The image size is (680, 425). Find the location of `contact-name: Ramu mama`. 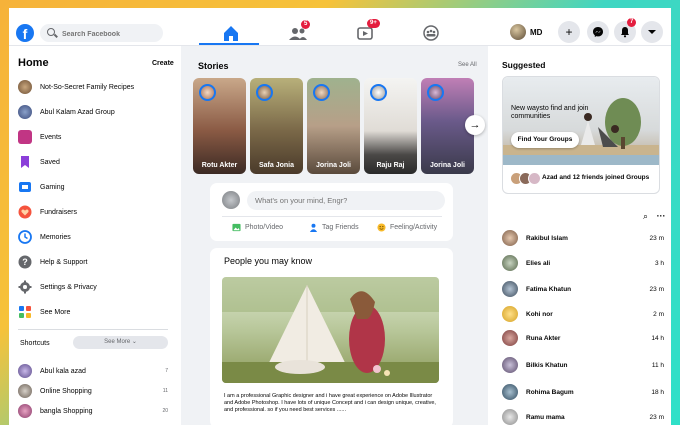

contact-name: Ramu mama is located at coordinates (545, 417).